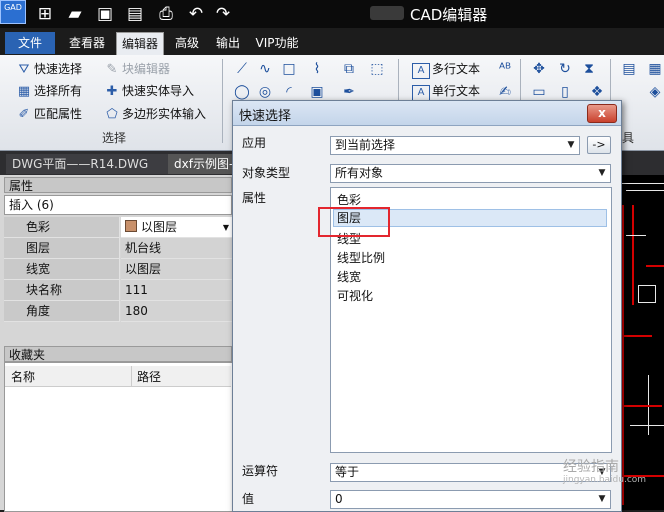  Describe the element at coordinates (265, 69) in the screenshot. I see `spline-tool-icon: ∿` at that location.